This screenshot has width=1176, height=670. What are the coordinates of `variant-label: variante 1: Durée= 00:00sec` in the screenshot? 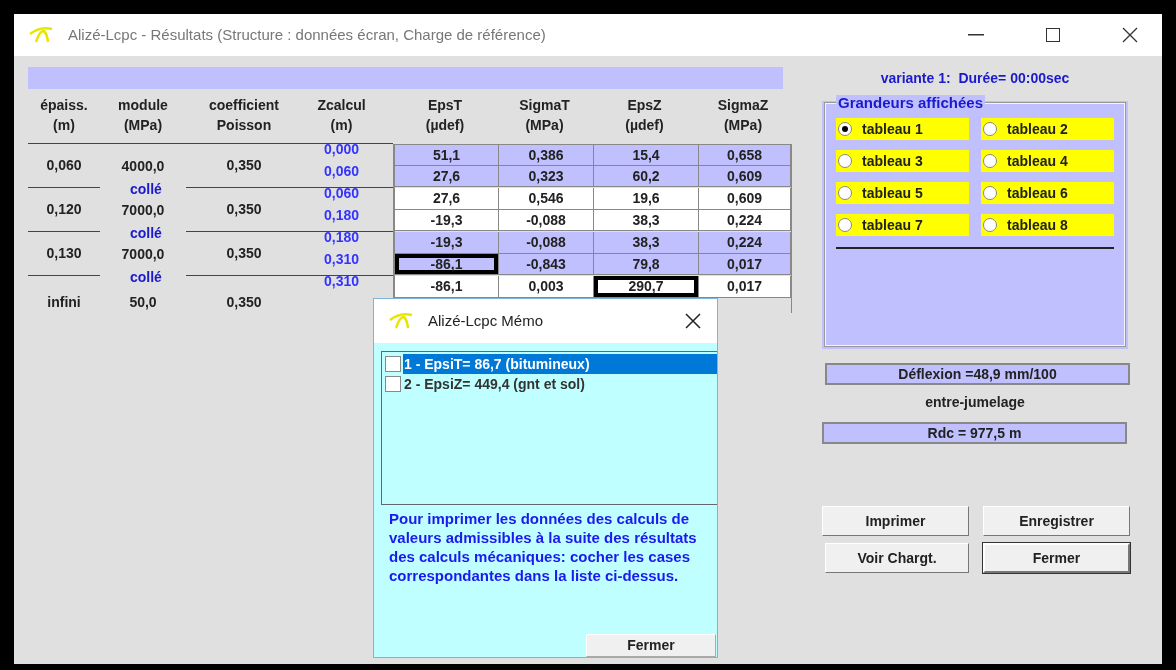 It's located at (975, 78).